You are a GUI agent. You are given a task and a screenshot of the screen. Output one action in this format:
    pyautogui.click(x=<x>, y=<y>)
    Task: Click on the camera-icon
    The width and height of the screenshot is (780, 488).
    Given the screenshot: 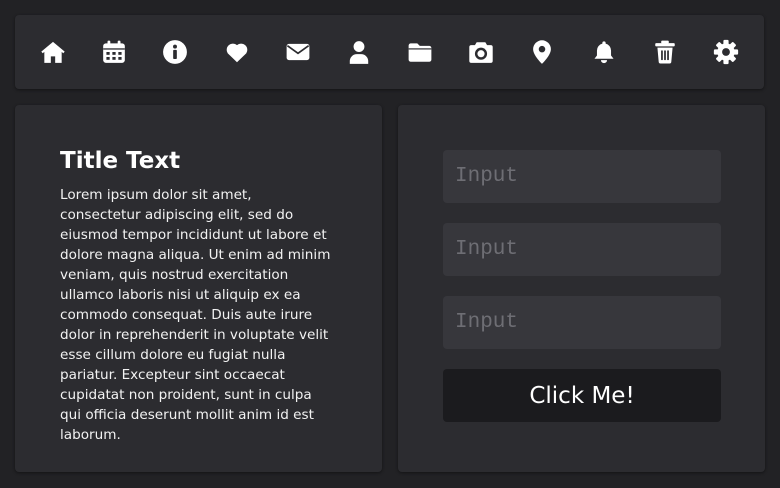 What is the action you would take?
    pyautogui.click(x=481, y=52)
    